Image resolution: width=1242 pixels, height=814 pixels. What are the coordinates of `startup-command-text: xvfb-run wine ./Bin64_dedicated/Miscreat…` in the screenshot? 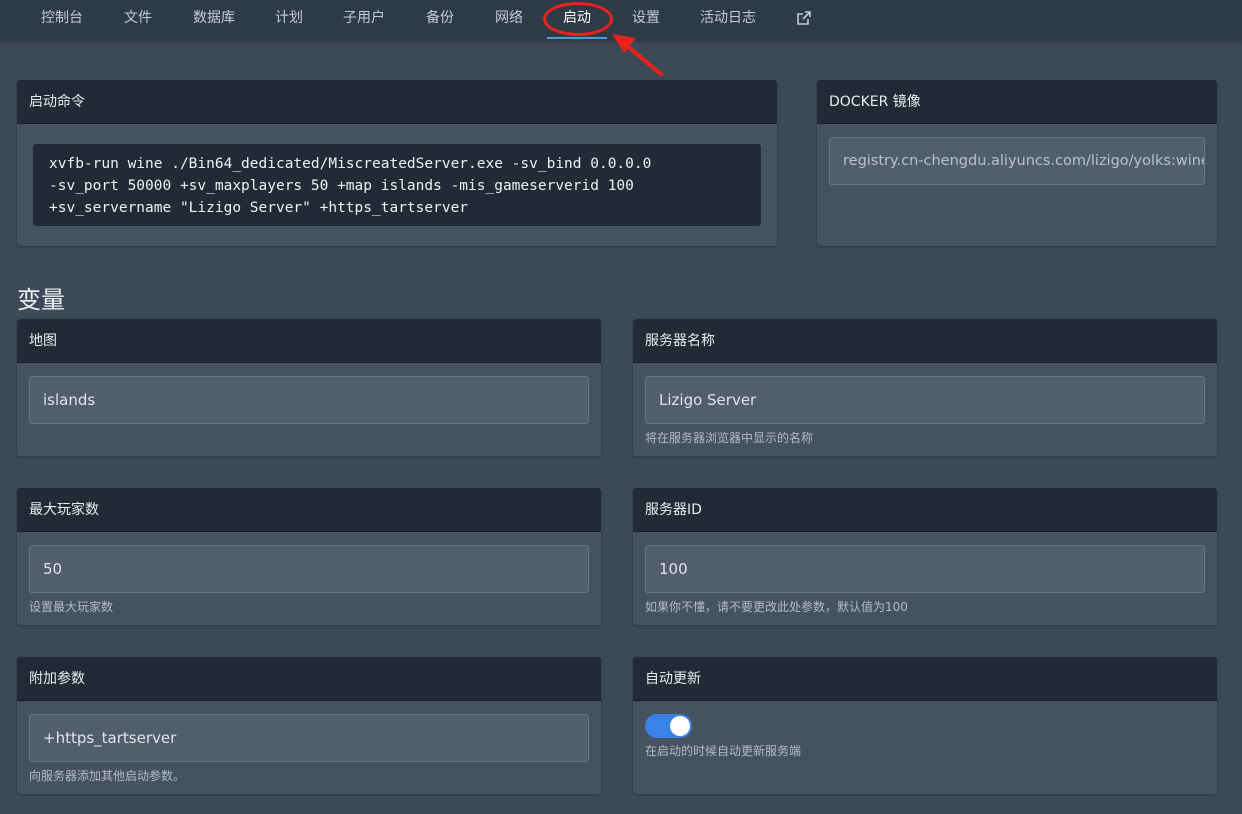 It's located at (397, 185).